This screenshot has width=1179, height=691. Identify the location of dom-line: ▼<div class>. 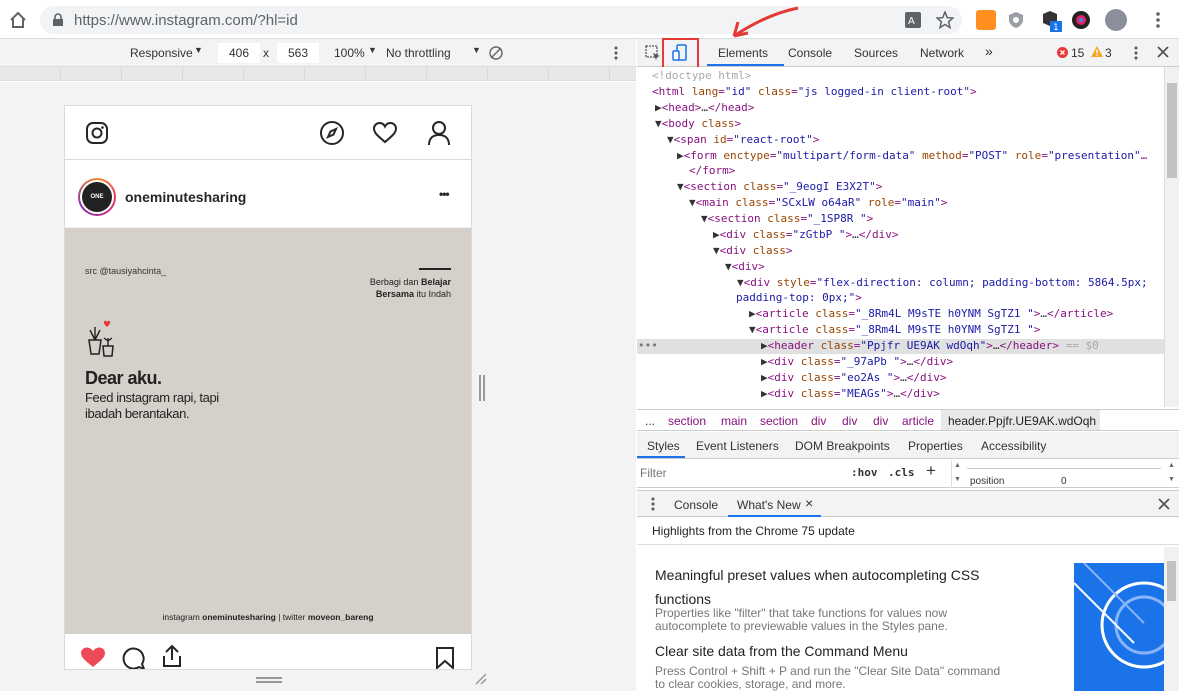
(753, 251).